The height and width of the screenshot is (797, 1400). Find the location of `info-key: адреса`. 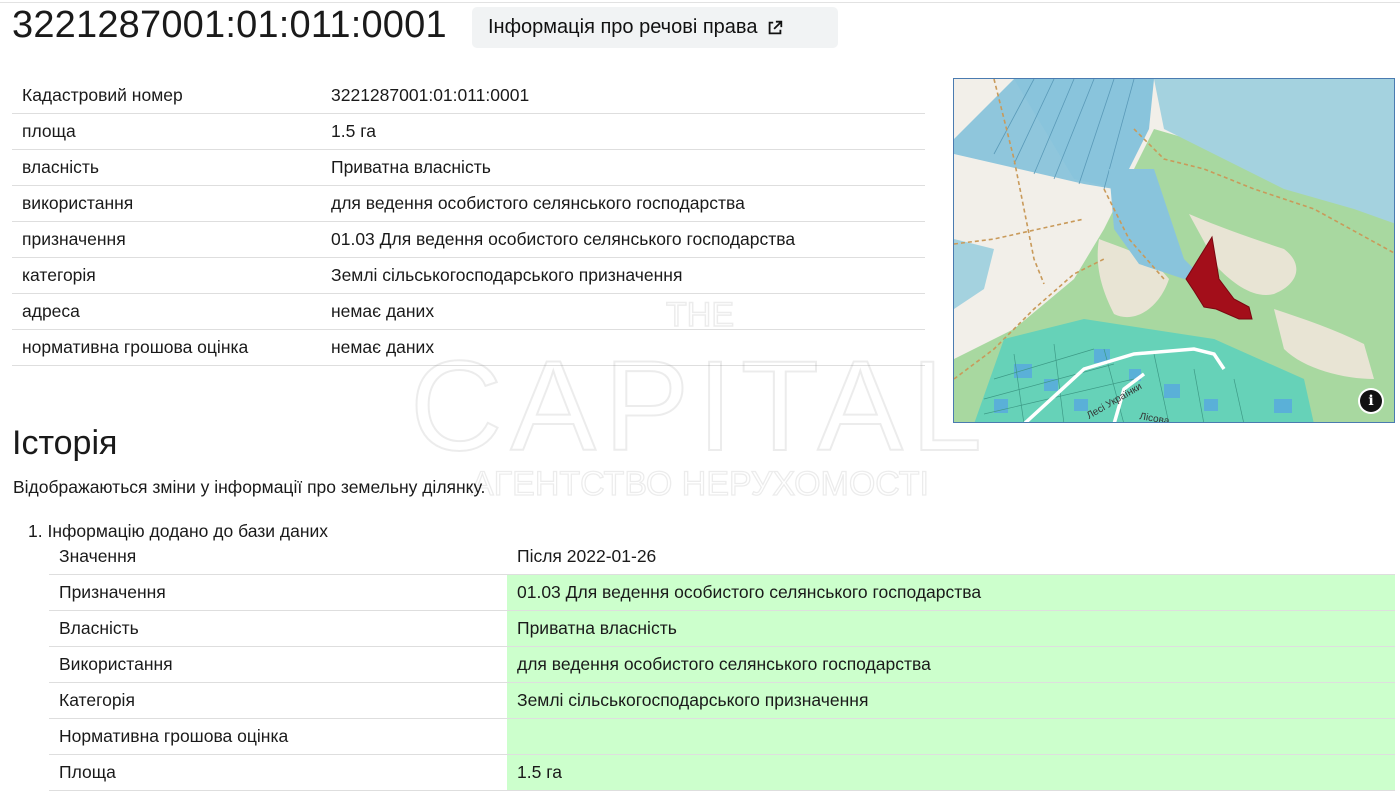

info-key: адреса is located at coordinates (166, 311).